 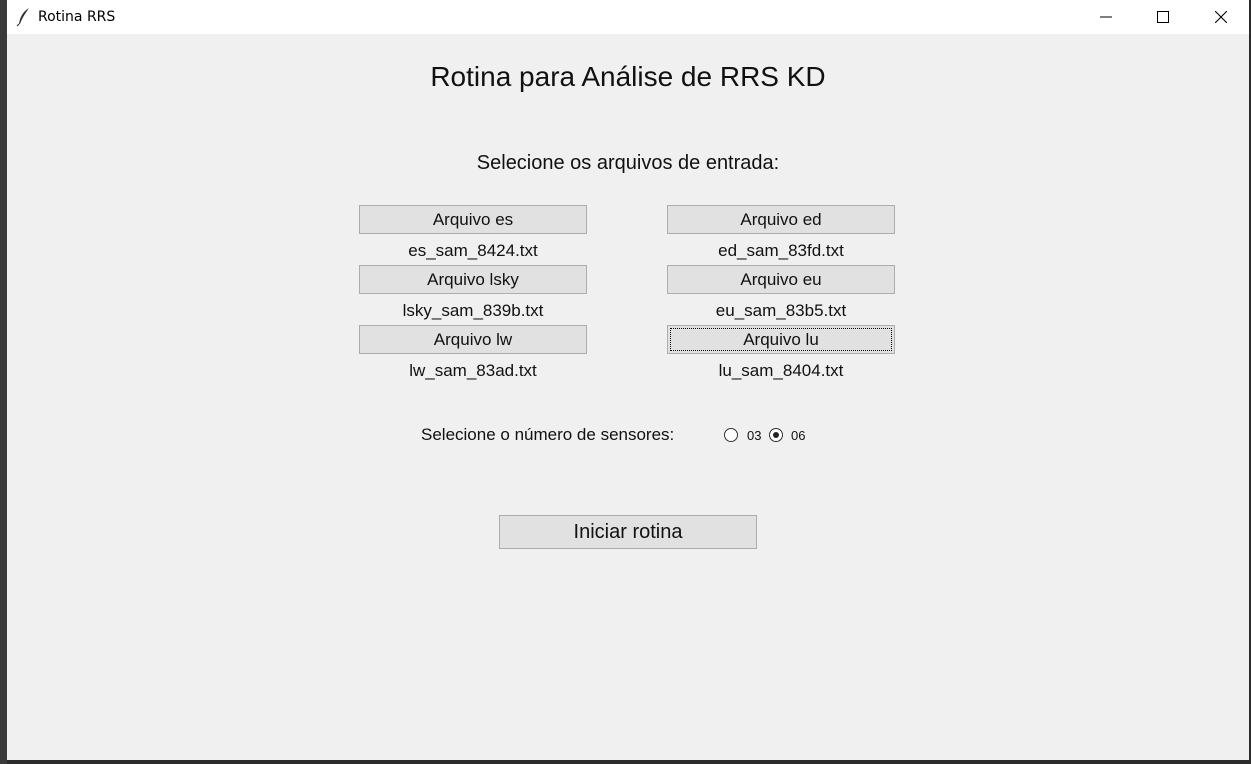 I want to click on input-files-heading: Selecione os arquivos de entrada:, so click(x=628, y=163).